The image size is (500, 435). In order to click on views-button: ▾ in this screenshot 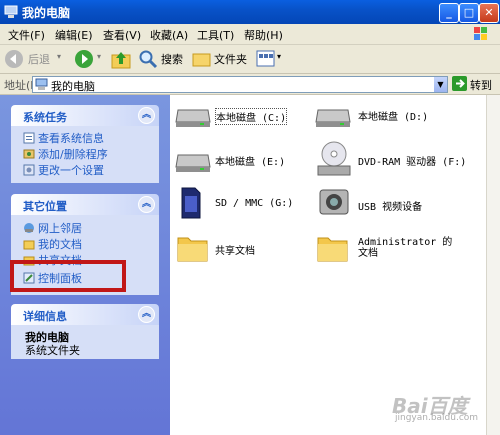, I will do `click(269, 59)`.